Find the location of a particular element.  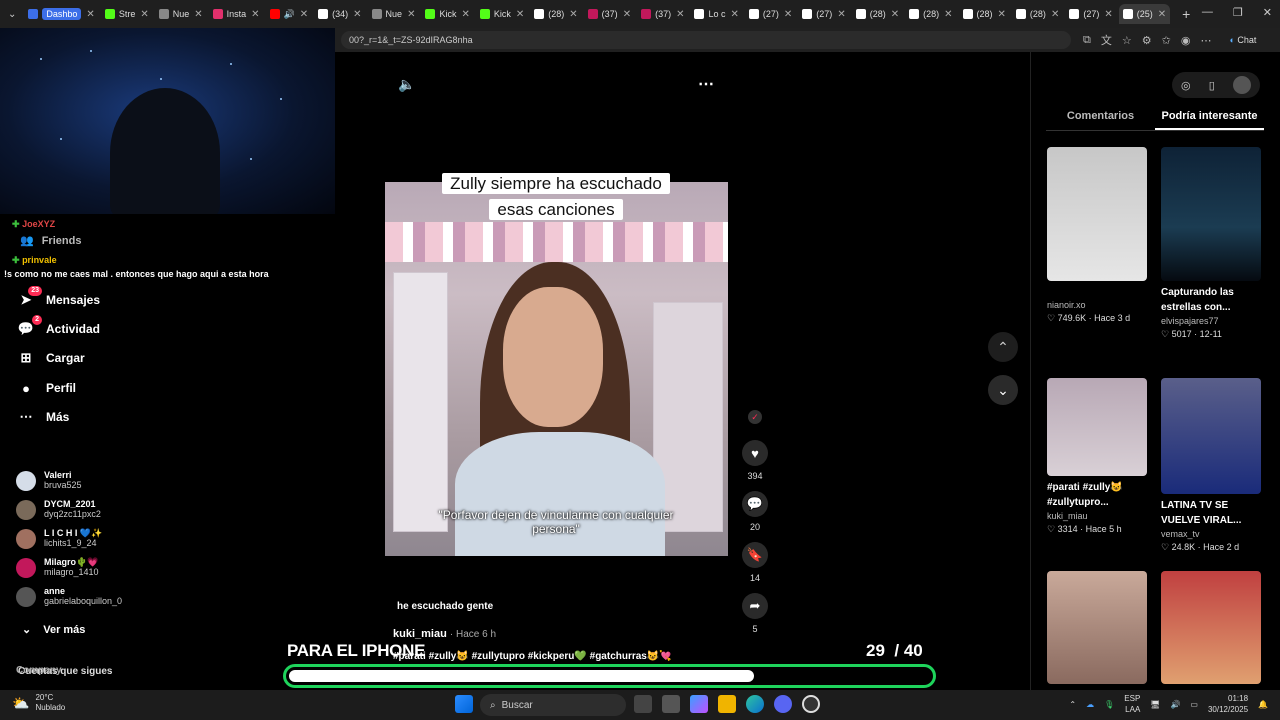

tray-chevron-icon: ⌃ is located at coordinates (1072, 704).